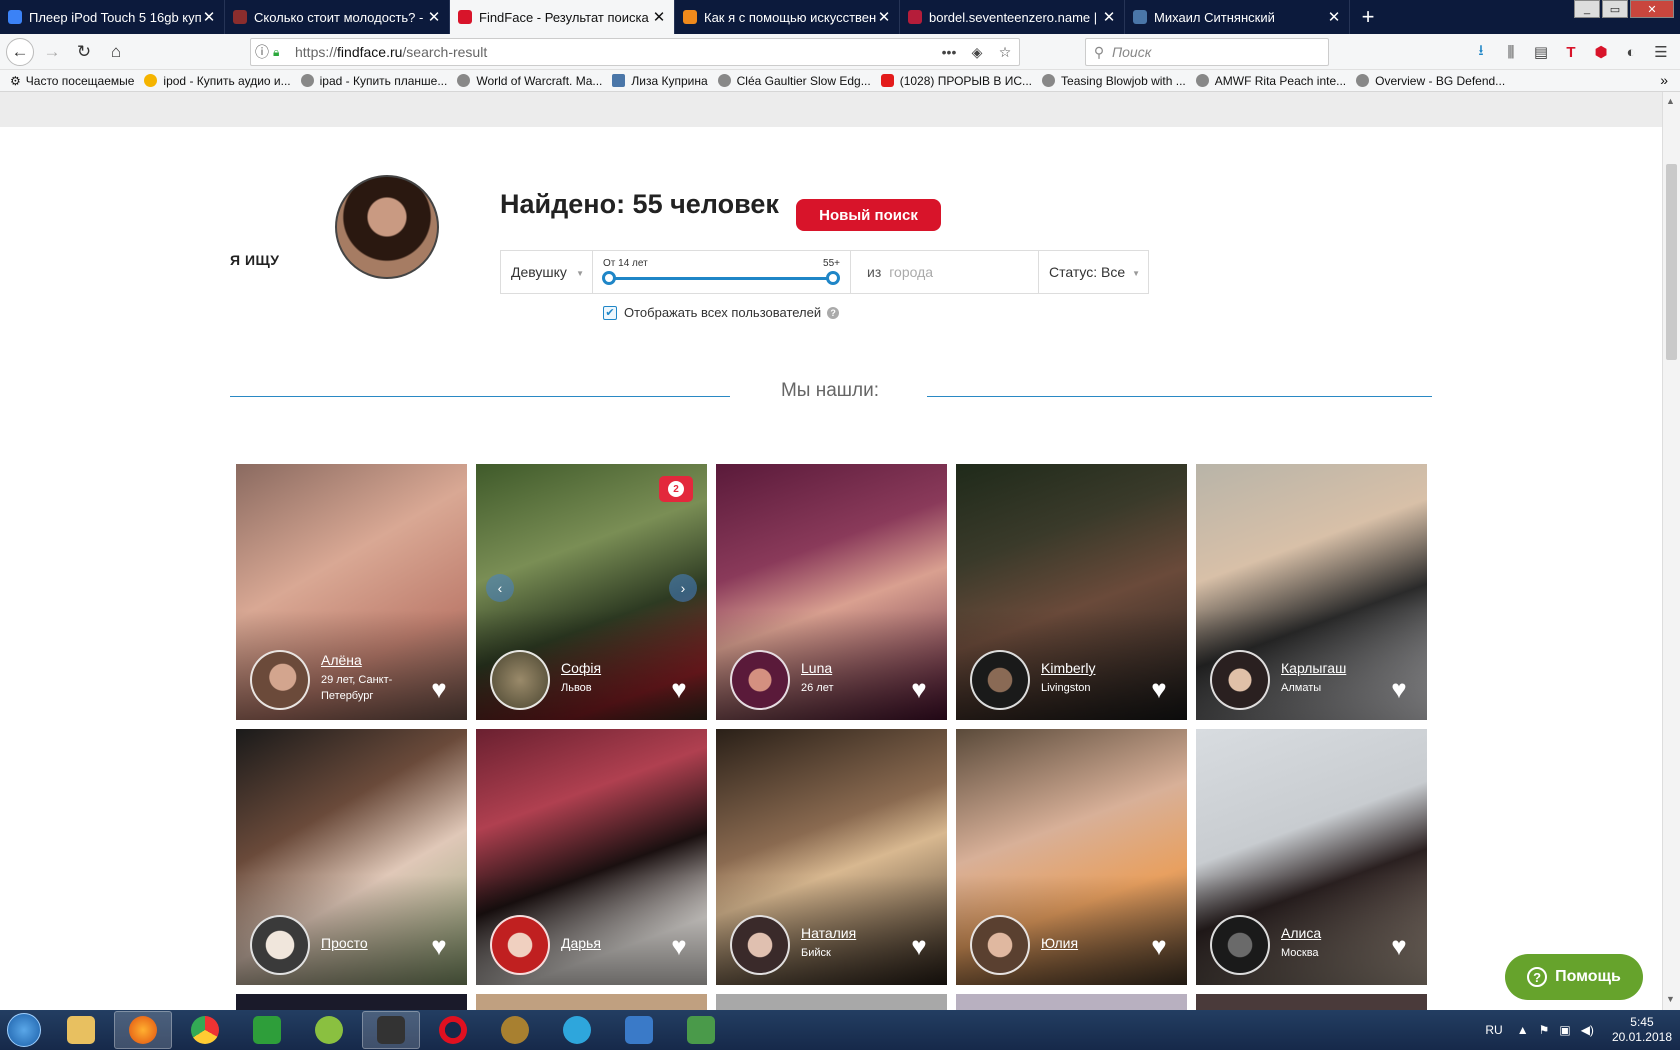 The image size is (1680, 1050). Describe the element at coordinates (116, 52) in the screenshot. I see `home-button: ⌂` at that location.